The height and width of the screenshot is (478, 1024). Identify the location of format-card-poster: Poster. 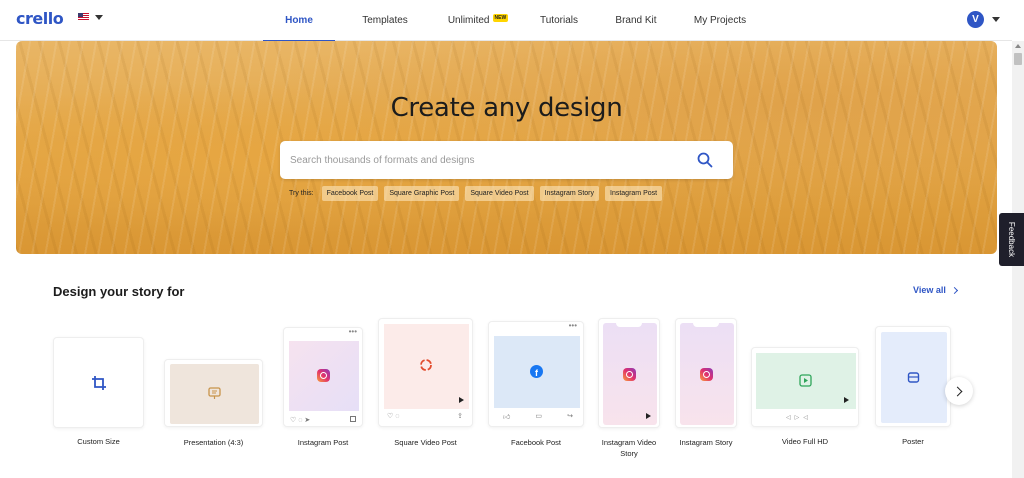
(913, 387).